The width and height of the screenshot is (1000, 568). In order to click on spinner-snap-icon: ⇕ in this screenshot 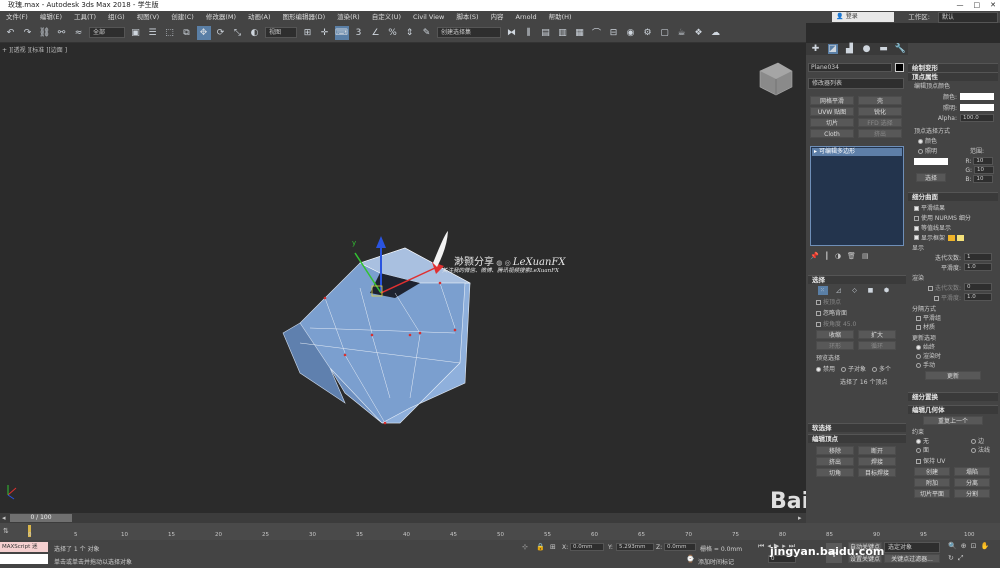, I will do `click(410, 33)`.